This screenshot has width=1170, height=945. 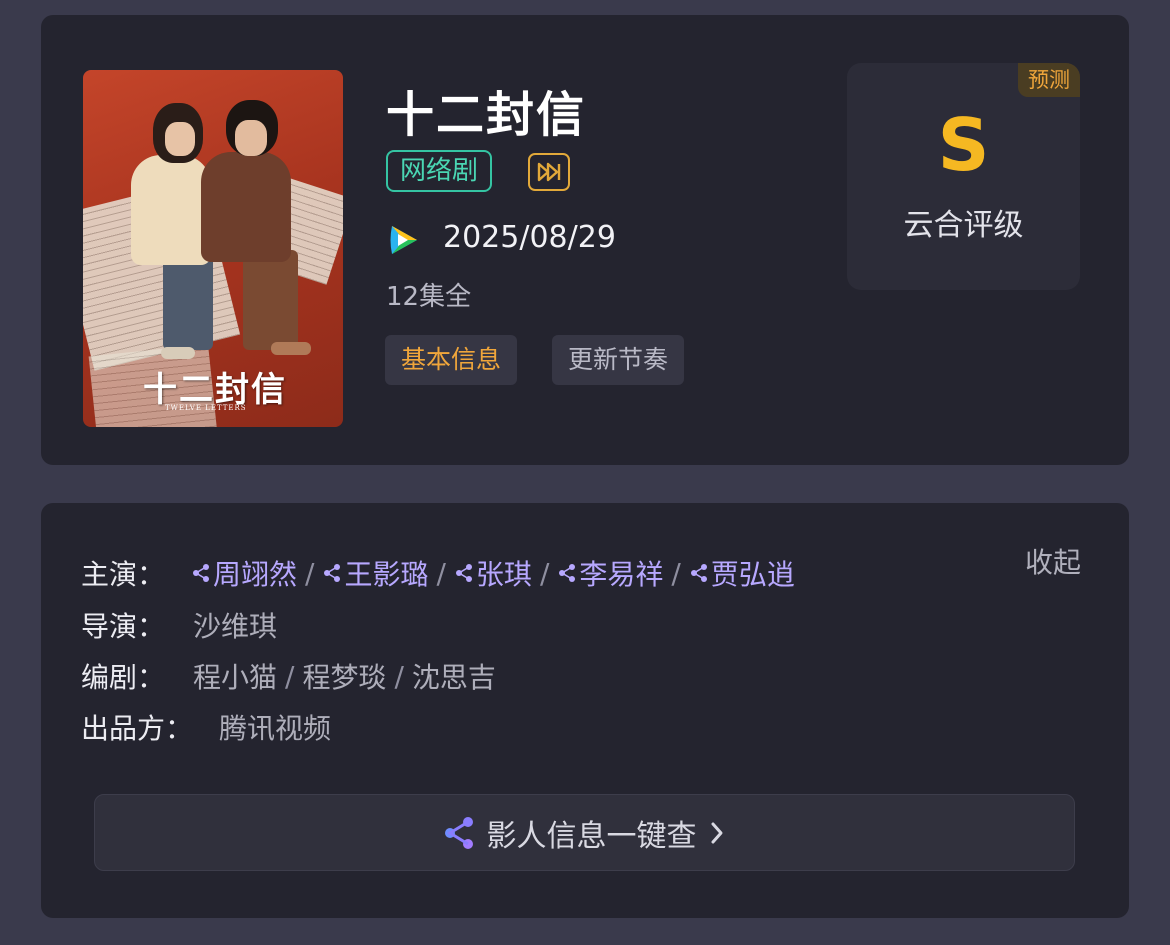 What do you see at coordinates (403, 240) in the screenshot?
I see `tencent-video-icon` at bounding box center [403, 240].